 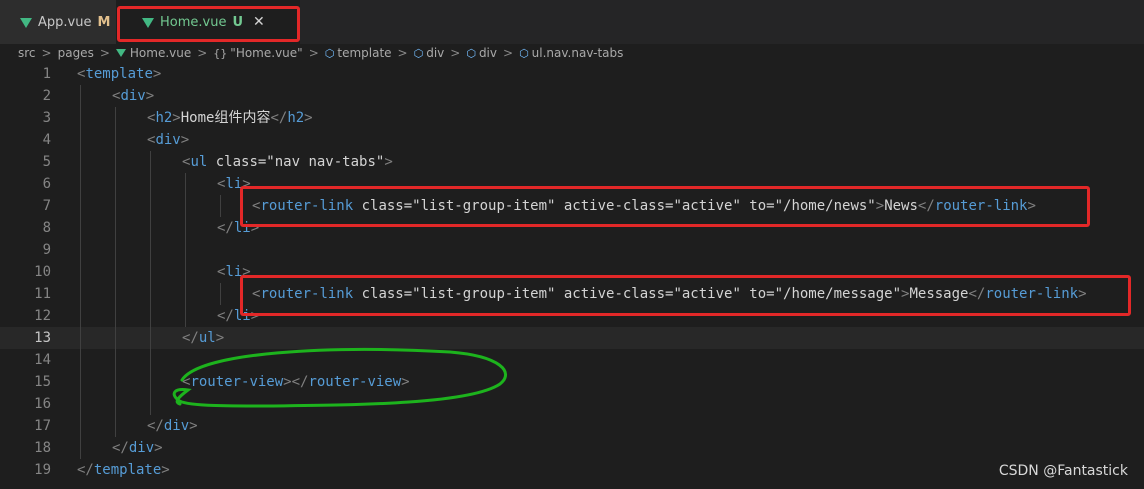 I want to click on watermark: CSDN @Fantastick, so click(x=1063, y=471).